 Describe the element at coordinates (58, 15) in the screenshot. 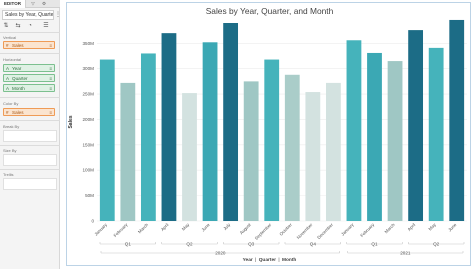

I see `kebab-menu-icon: ⋮` at that location.